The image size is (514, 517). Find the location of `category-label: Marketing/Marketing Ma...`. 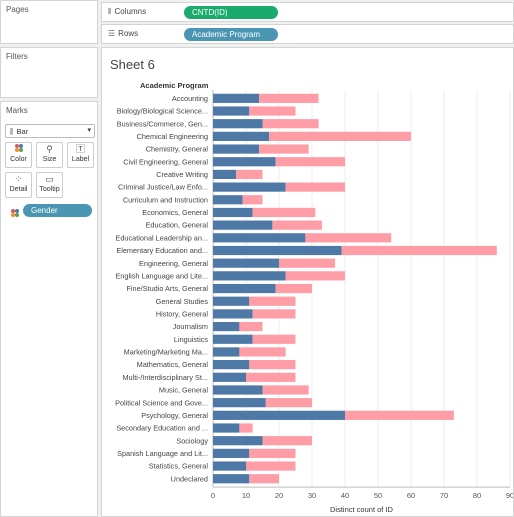

category-label: Marketing/Marketing Ma... is located at coordinates (166, 352).